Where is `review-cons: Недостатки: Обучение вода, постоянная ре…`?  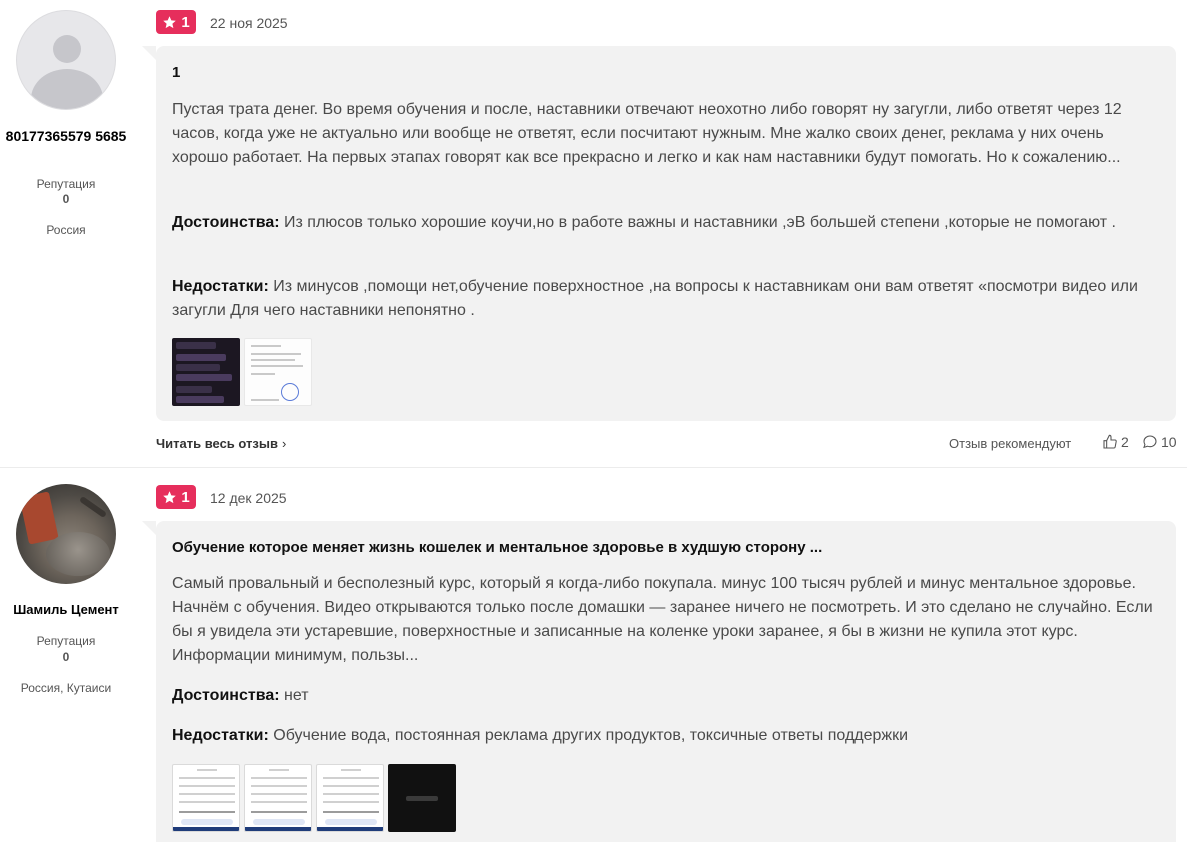 review-cons: Недостатки: Обучение вода, постоянная ре… is located at coordinates (667, 736).